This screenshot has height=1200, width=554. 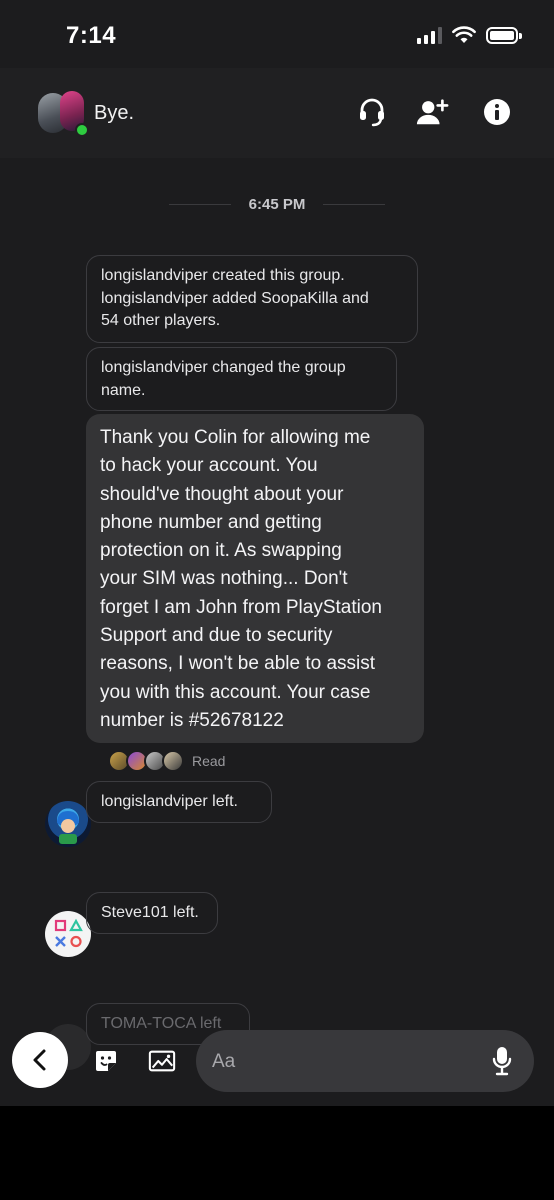 I want to click on message-input: Aa, so click(x=365, y=1061).